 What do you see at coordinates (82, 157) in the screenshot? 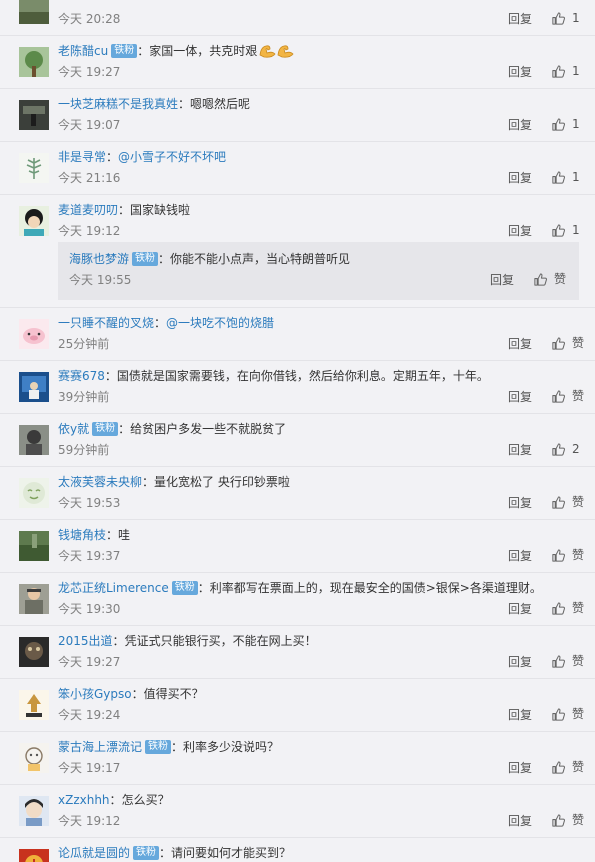
I see `username: 非是寻常` at bounding box center [82, 157].